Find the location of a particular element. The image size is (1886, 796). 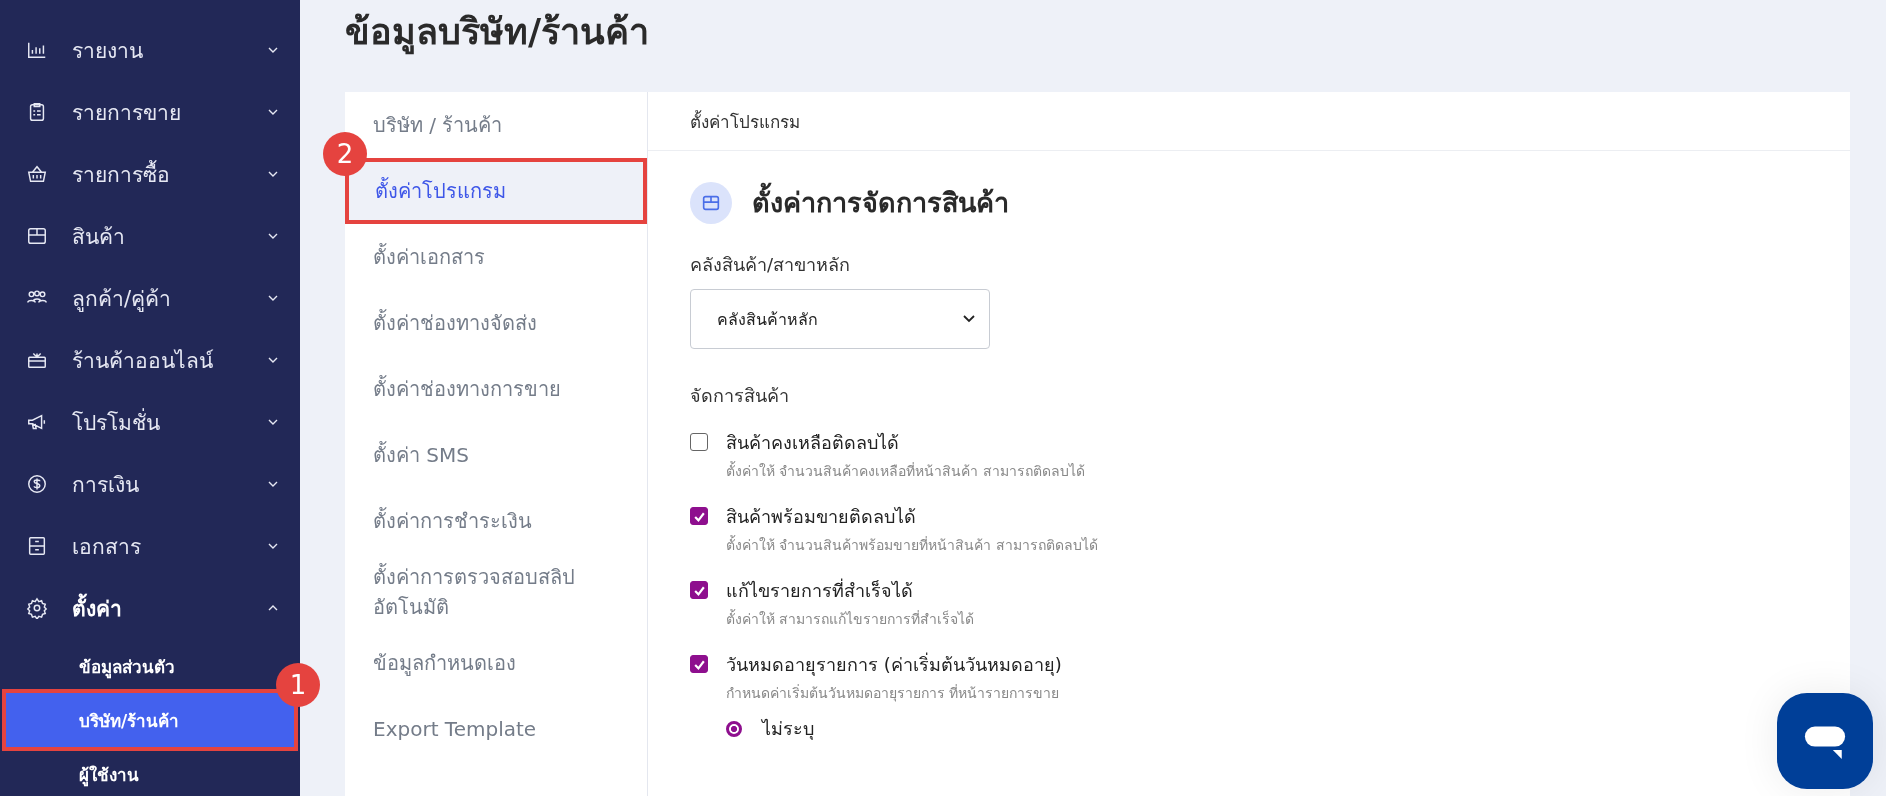

settings-nav-item: ตั้งค่าการตรวจสอบสลิปอัตโนมัติ is located at coordinates (496, 592).